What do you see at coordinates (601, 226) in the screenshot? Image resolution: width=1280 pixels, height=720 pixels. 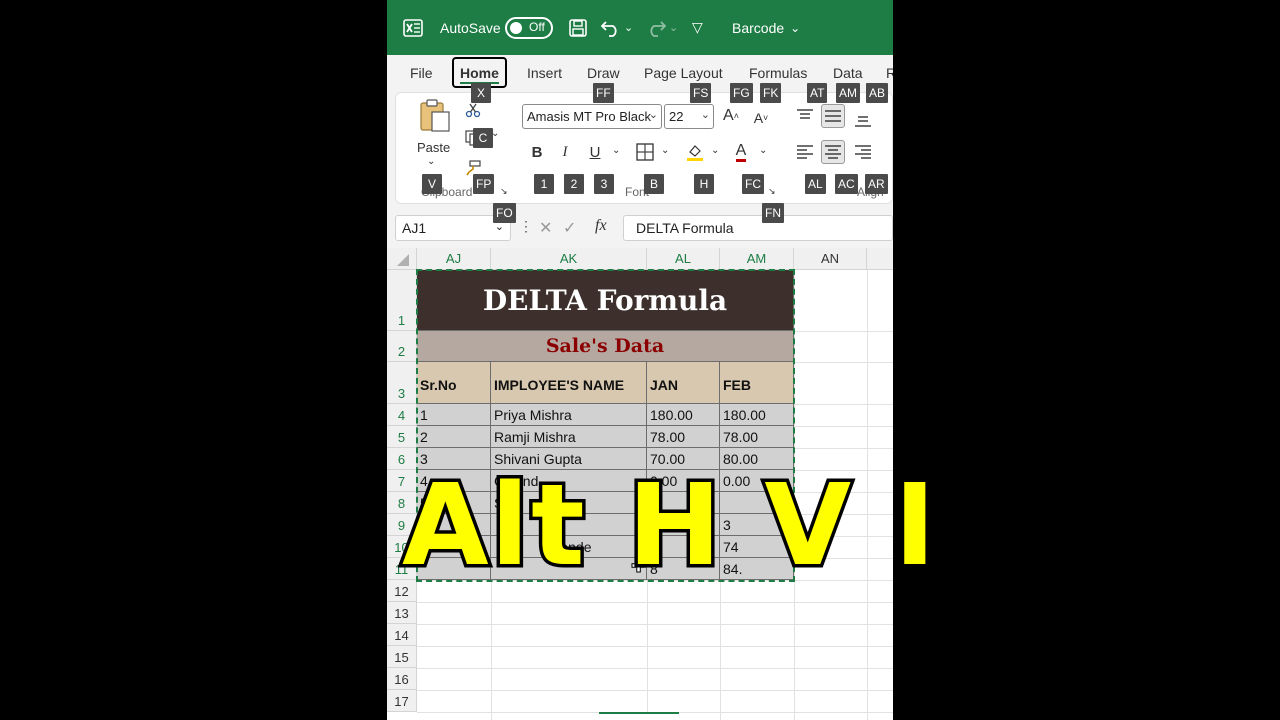 I see `insert-function-icon: fx` at bounding box center [601, 226].